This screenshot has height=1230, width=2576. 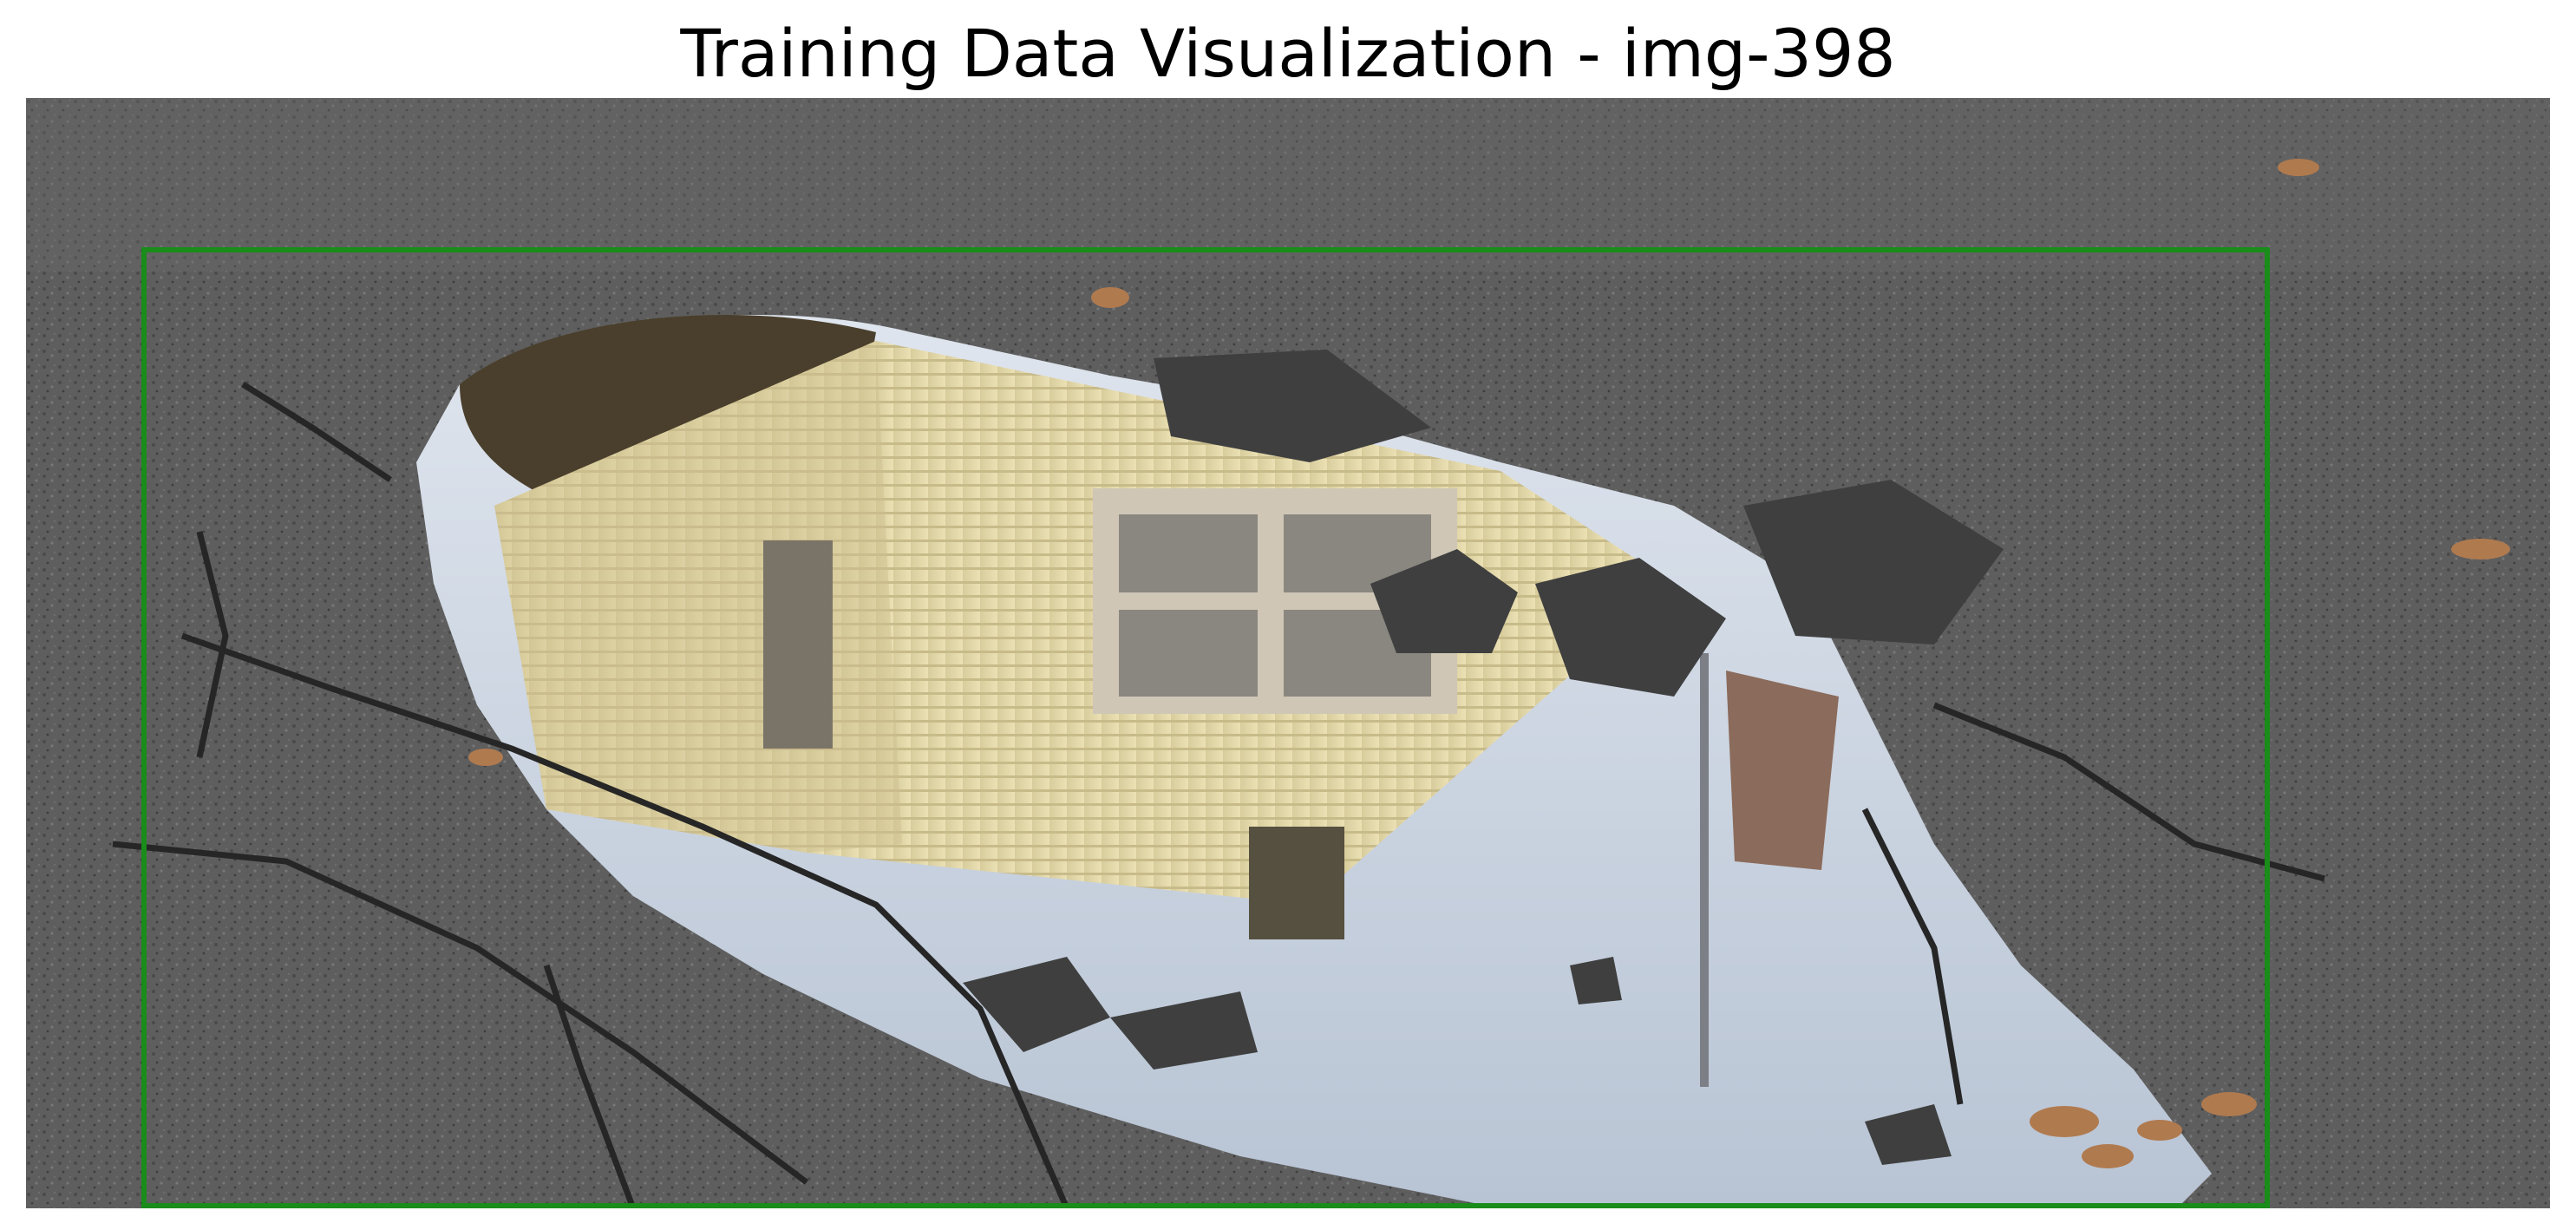 What do you see at coordinates (1288, 53) in the screenshot?
I see `page-title: Training Data Visualization - img-398` at bounding box center [1288, 53].